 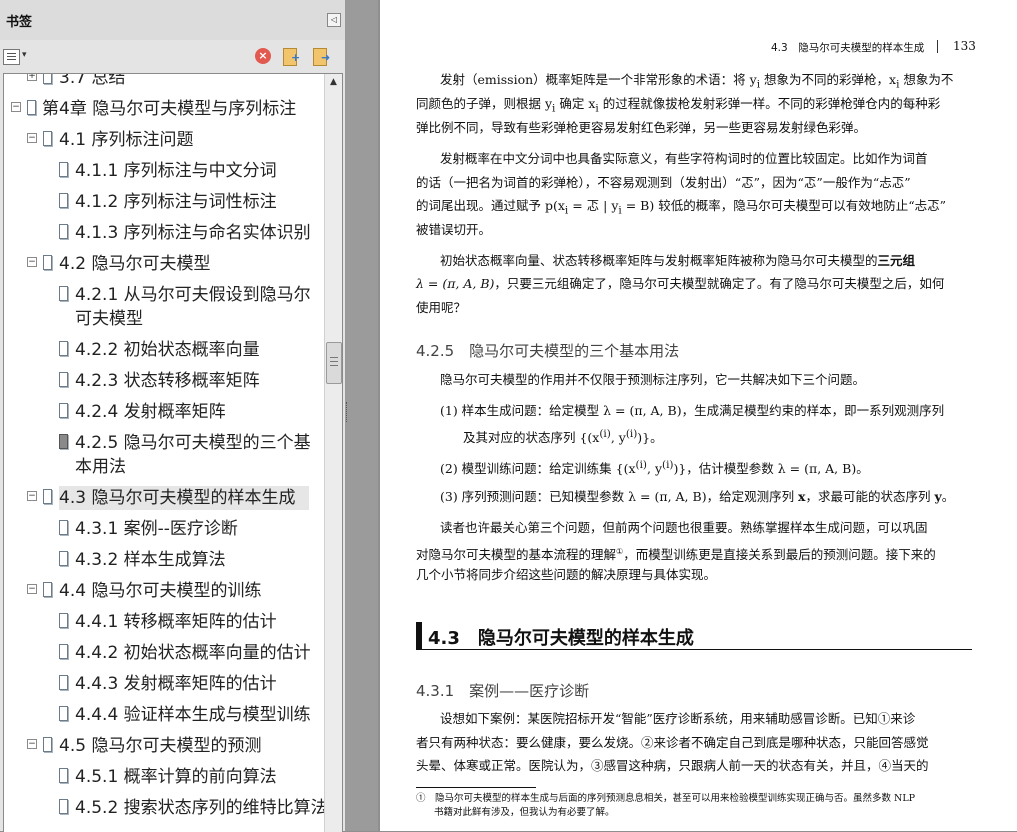 I want to click on paragraph-line: 发射概率在中文分词中也具备实际意义，有些字符构词时的位置比较固定。比如作为词首, so click(x=684, y=158).